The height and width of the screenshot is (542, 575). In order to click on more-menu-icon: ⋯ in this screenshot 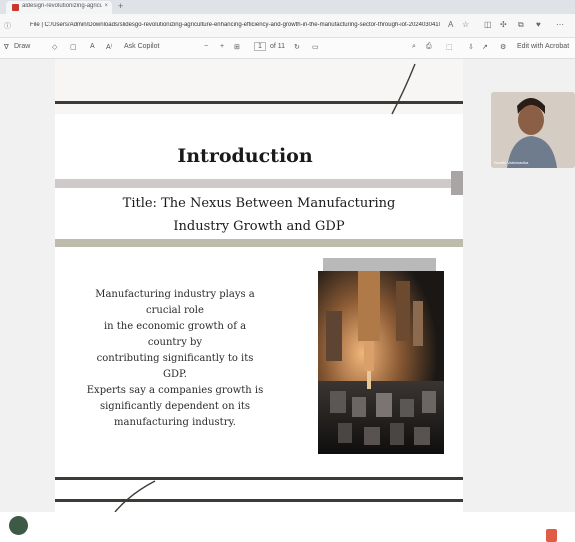, I will do `click(560, 24)`.